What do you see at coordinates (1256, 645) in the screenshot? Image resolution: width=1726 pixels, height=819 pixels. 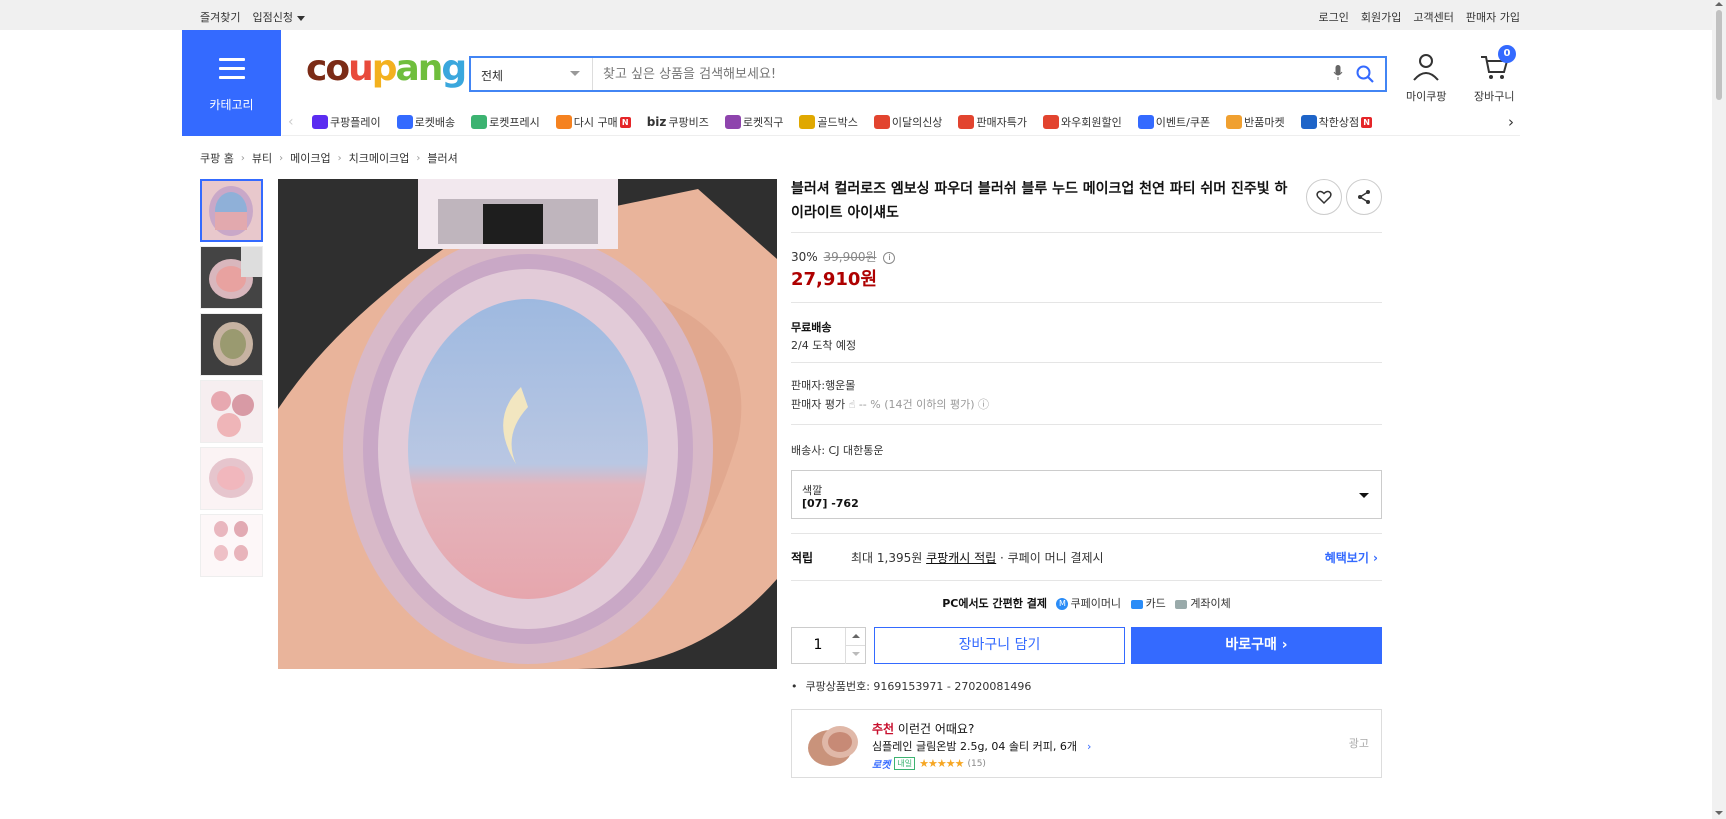 I see `buy-now-button: 바로구매 ›` at bounding box center [1256, 645].